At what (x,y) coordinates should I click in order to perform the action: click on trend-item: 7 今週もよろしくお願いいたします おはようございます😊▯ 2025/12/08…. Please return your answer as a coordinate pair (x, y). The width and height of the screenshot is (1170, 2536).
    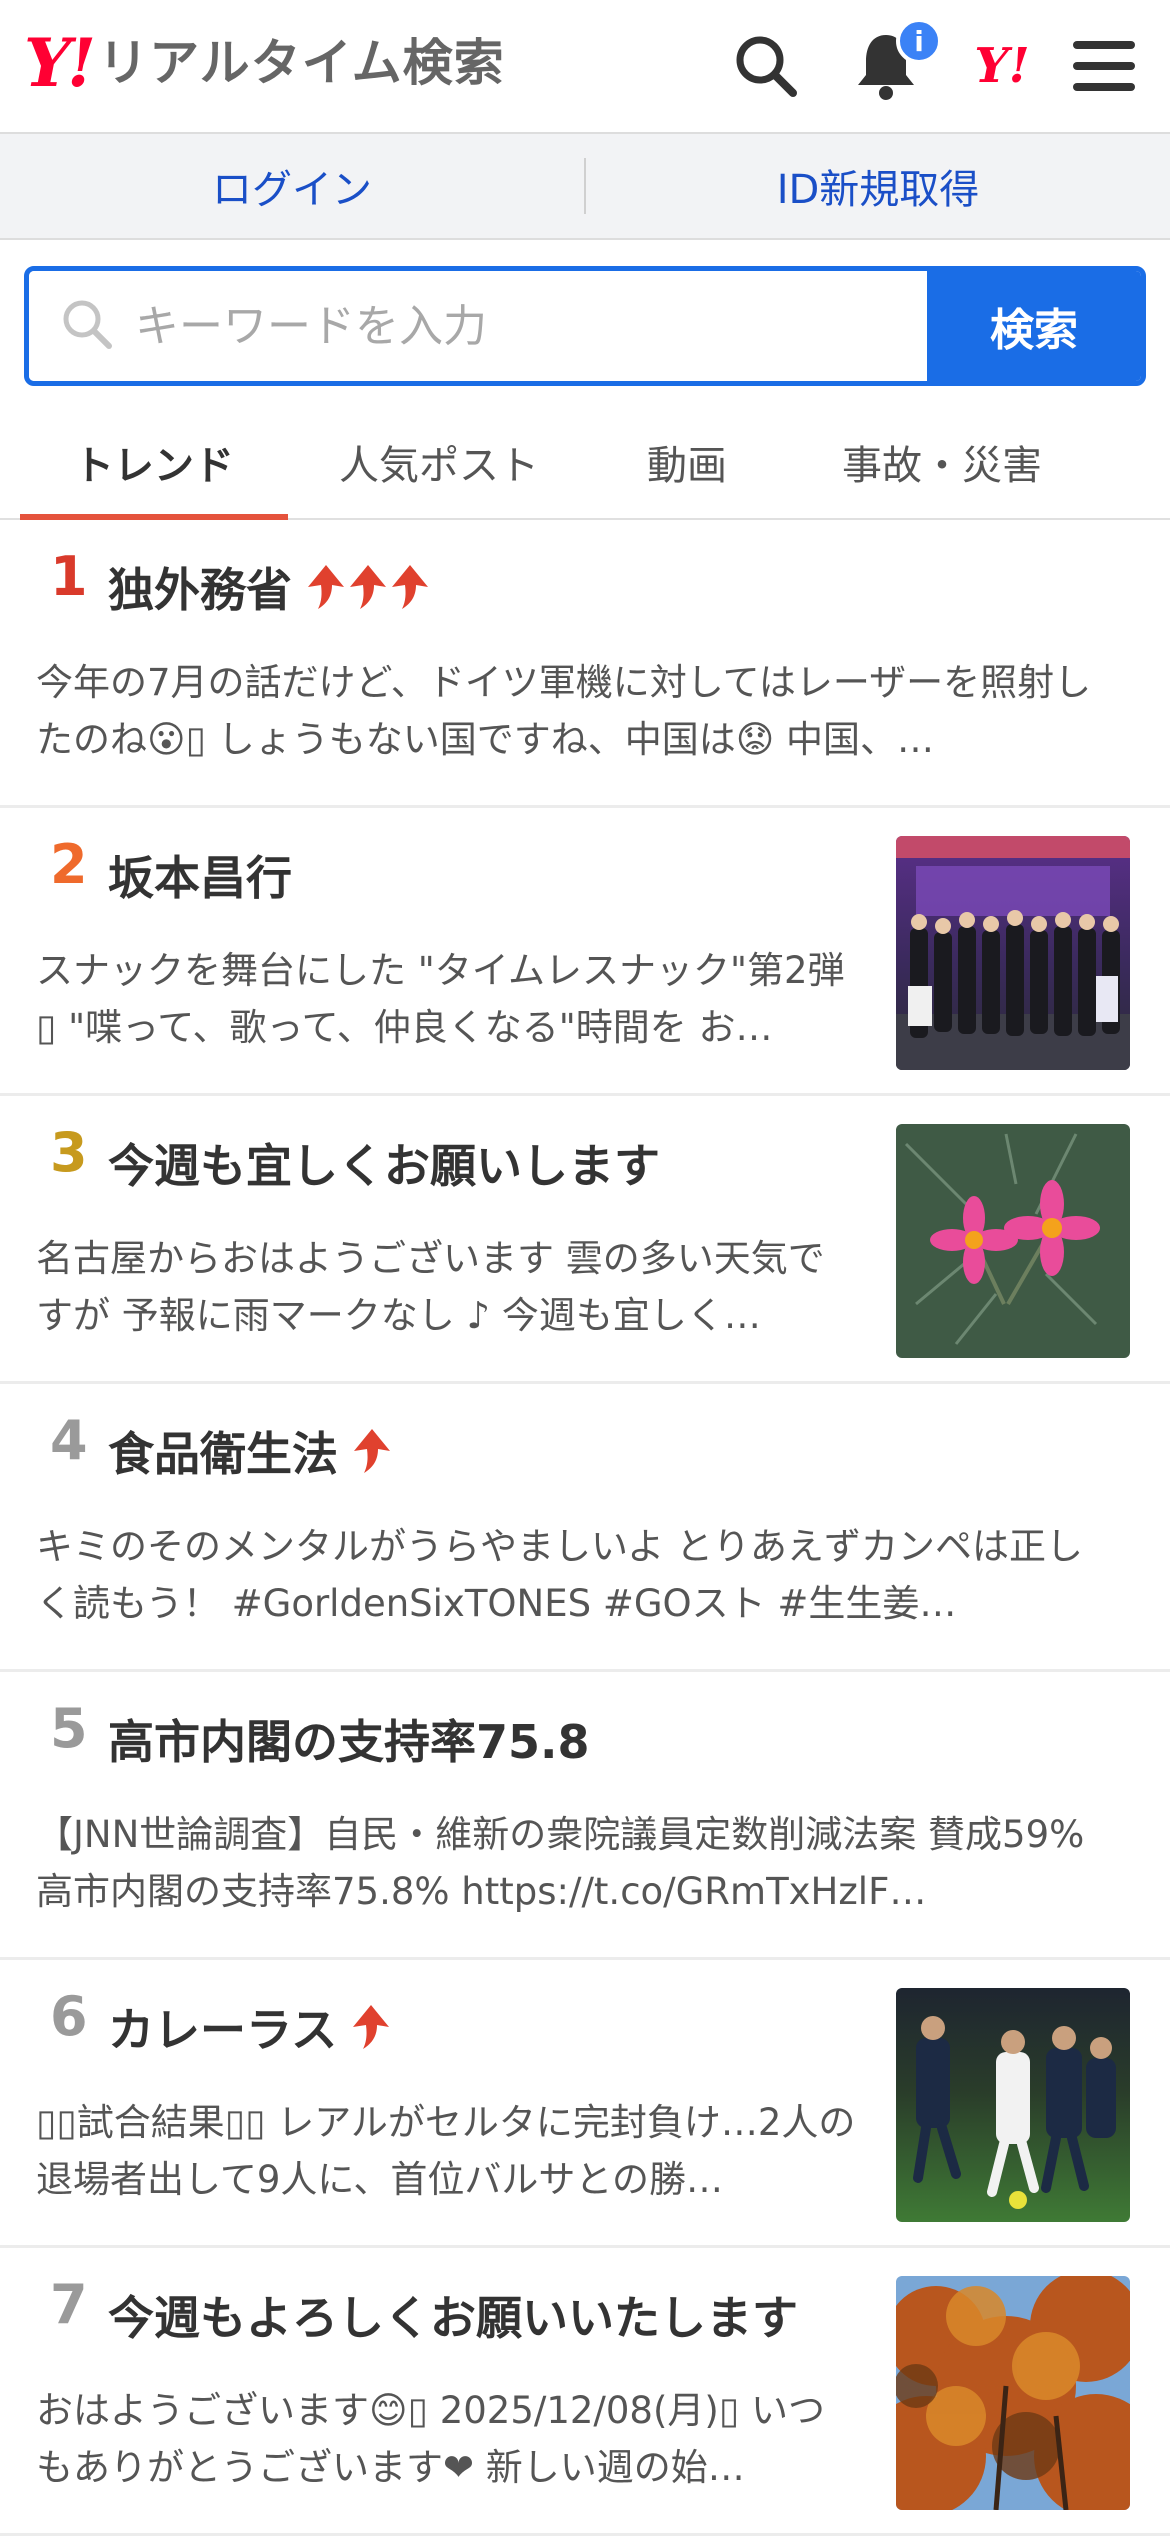
    Looking at the image, I should click on (585, 2392).